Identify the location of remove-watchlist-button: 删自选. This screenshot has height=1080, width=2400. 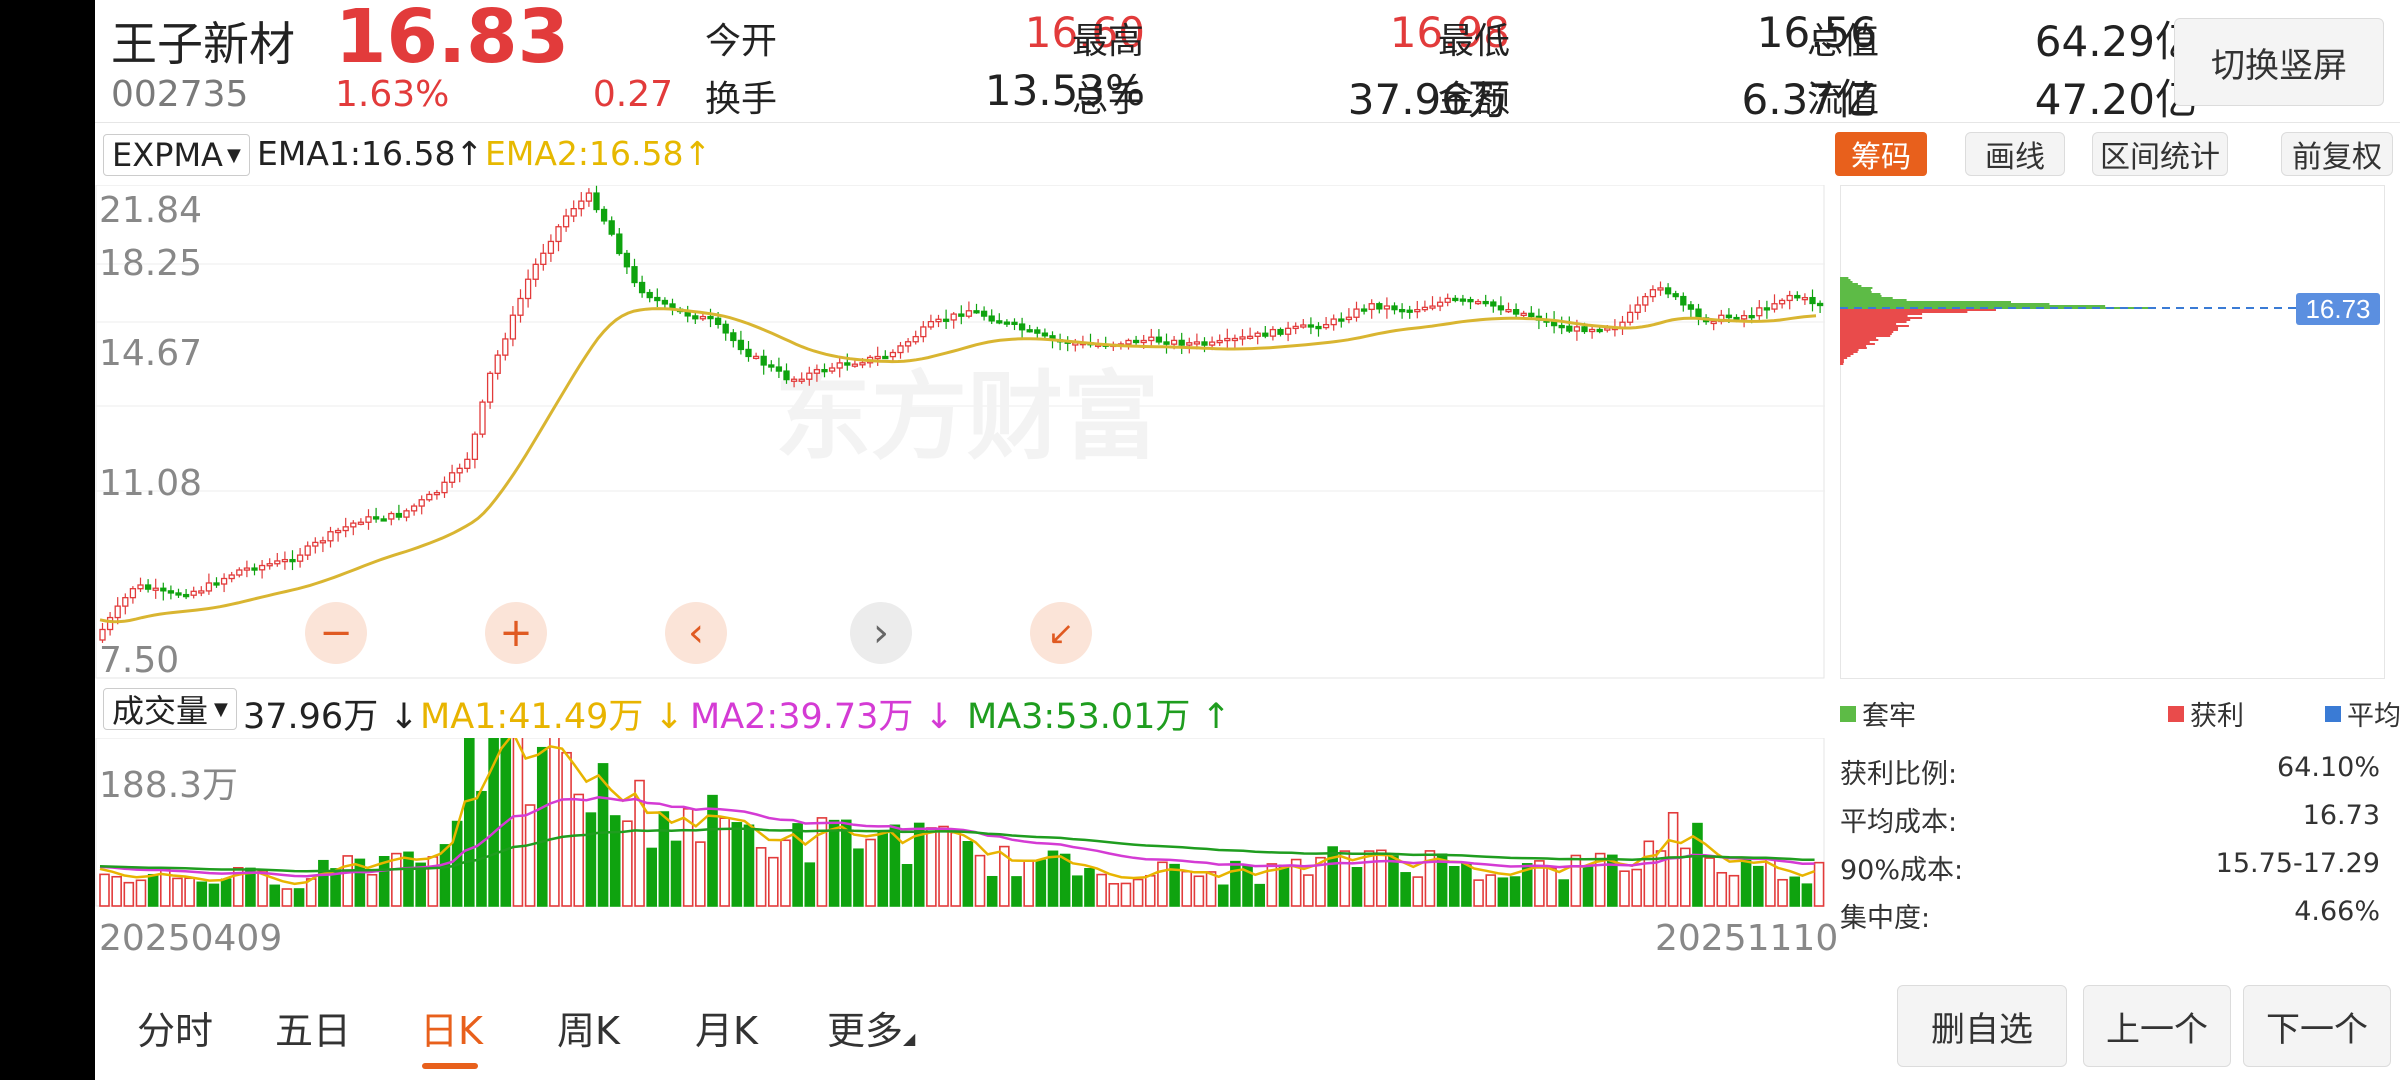
(1982, 1026).